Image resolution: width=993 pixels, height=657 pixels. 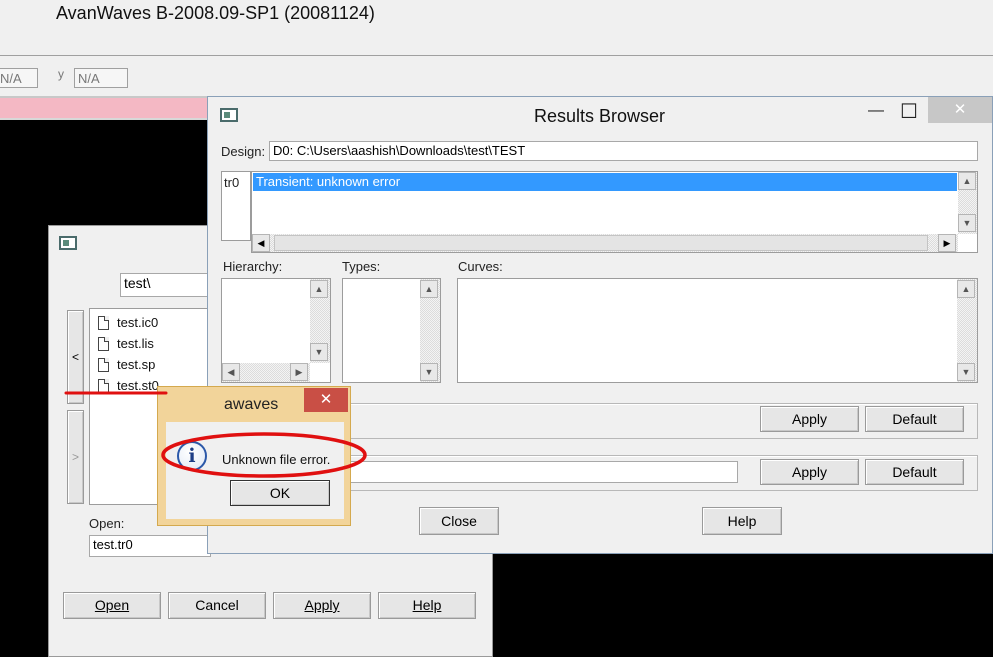 I want to click on results-browser-title: Results Browser, so click(x=600, y=116).